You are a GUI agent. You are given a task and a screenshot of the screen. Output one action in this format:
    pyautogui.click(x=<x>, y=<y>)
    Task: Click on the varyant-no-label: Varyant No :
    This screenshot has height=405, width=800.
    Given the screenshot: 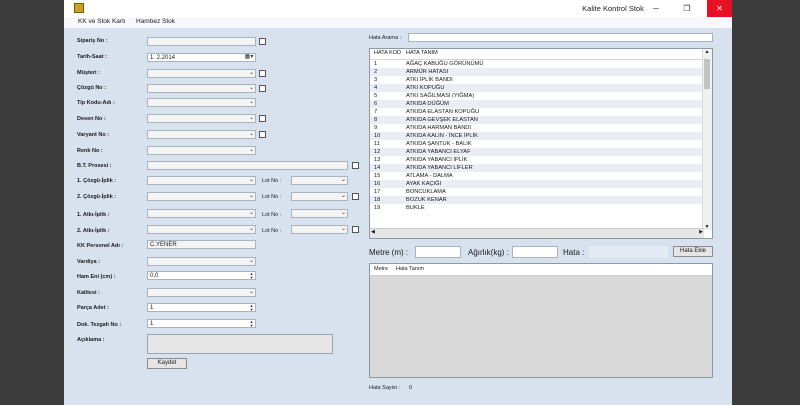 What is the action you would take?
    pyautogui.click(x=93, y=135)
    